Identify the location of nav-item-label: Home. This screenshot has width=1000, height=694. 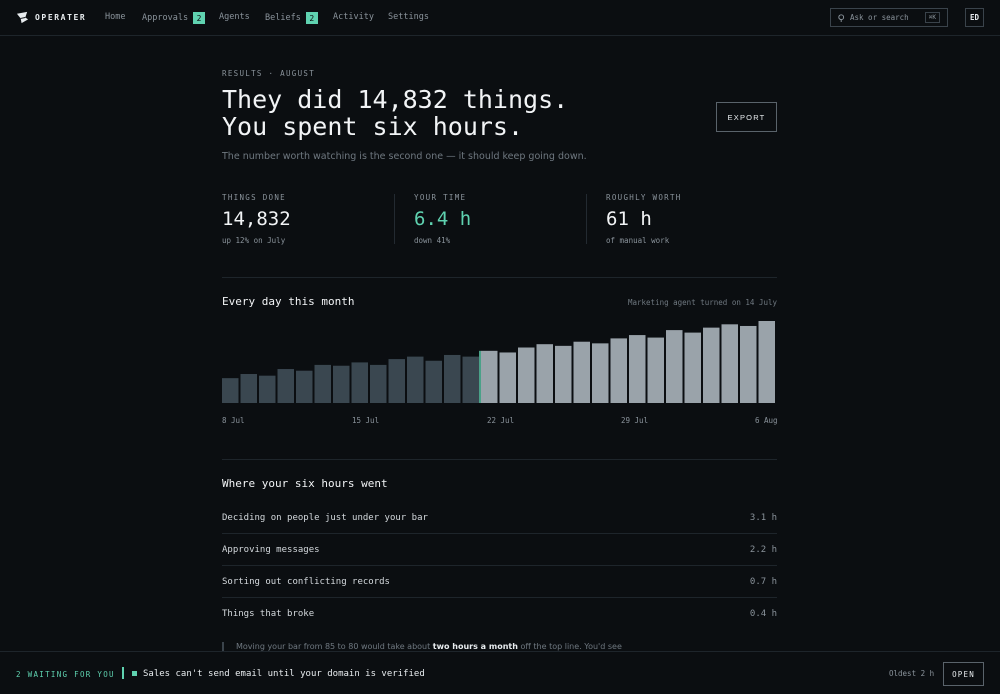
(115, 17).